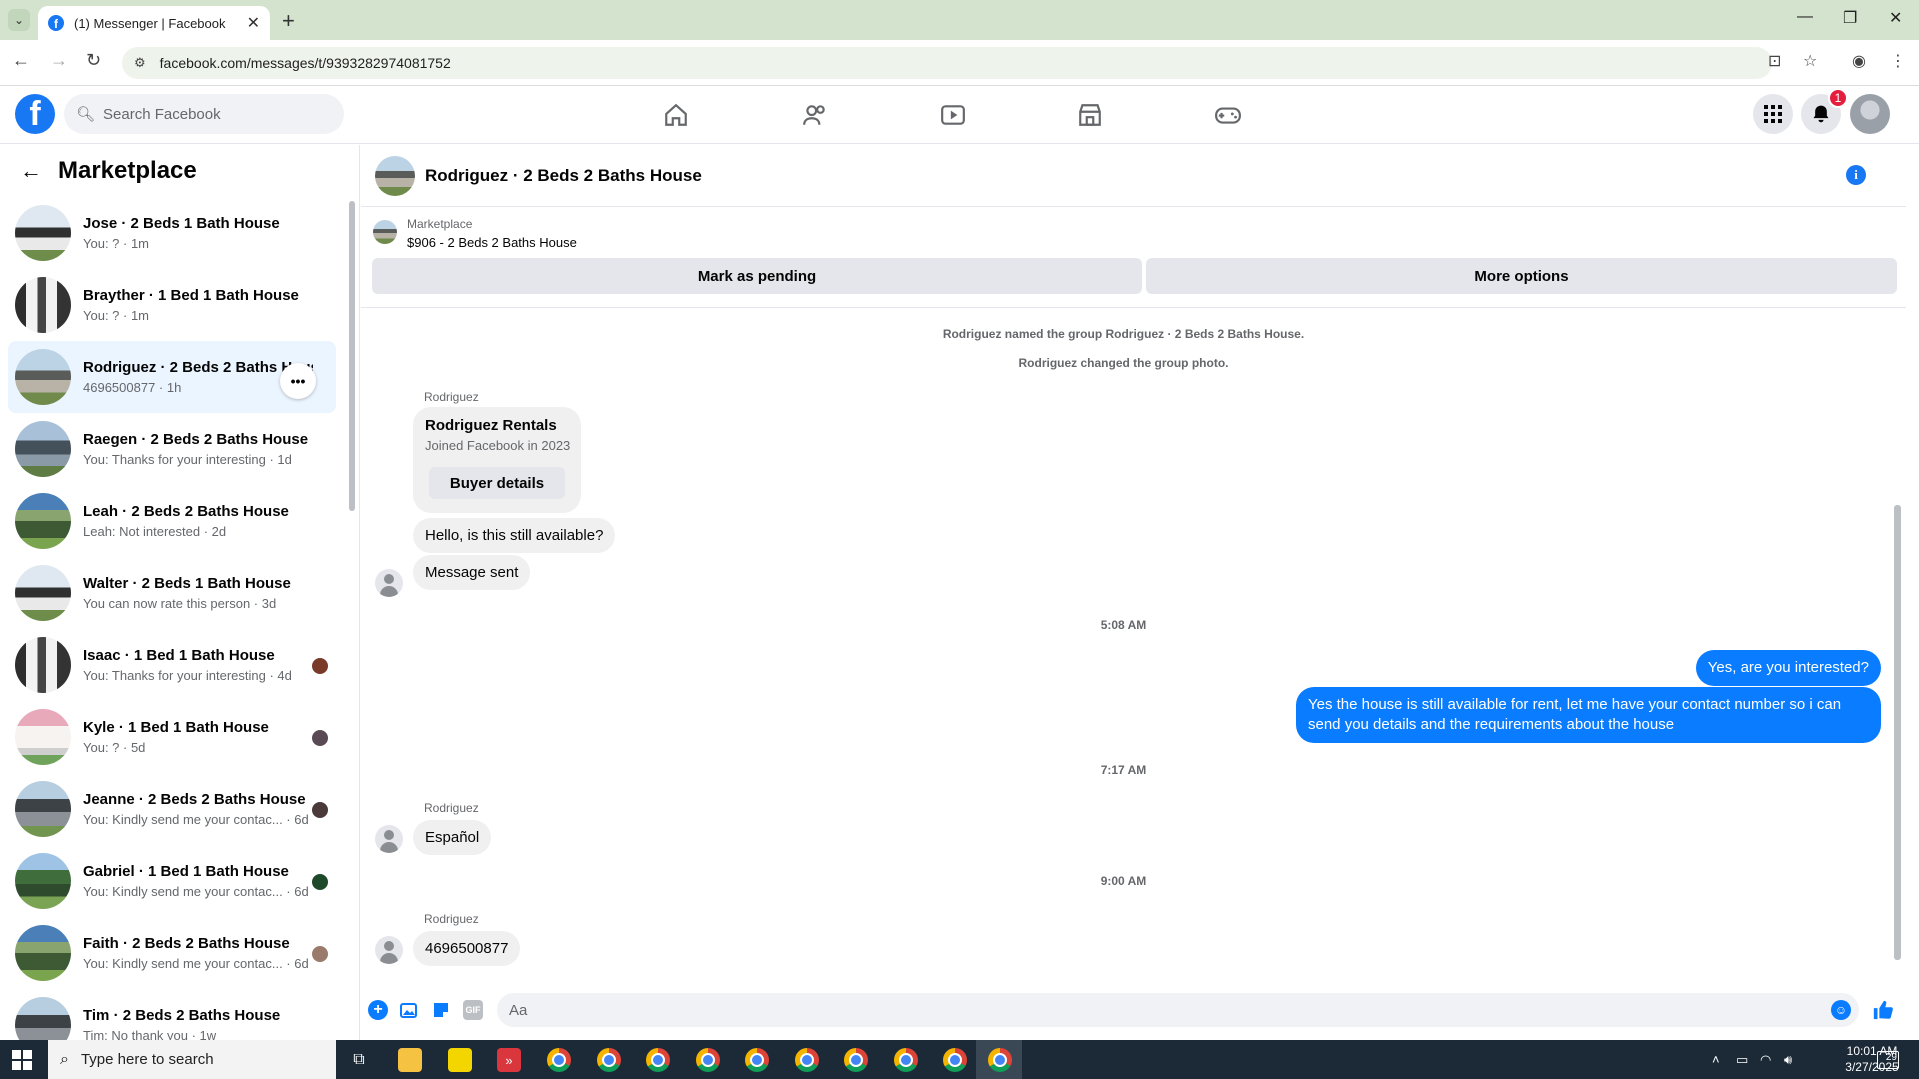  Describe the element at coordinates (1888, 1060) in the screenshot. I see `notification-center-icon: 29` at that location.